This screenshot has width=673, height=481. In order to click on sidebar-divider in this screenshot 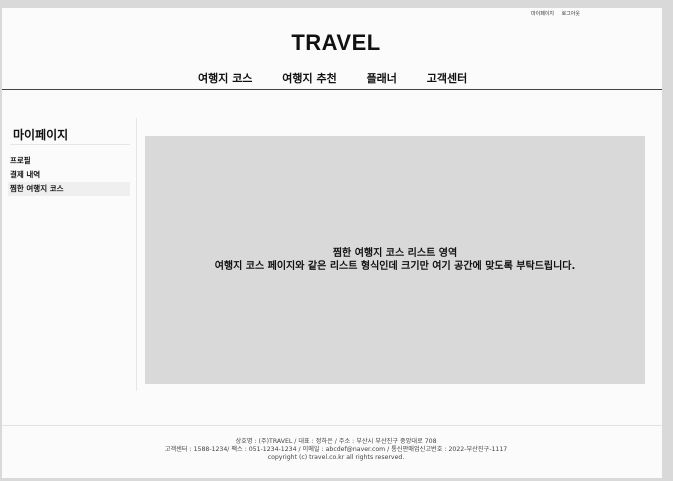, I will do `click(70, 144)`.